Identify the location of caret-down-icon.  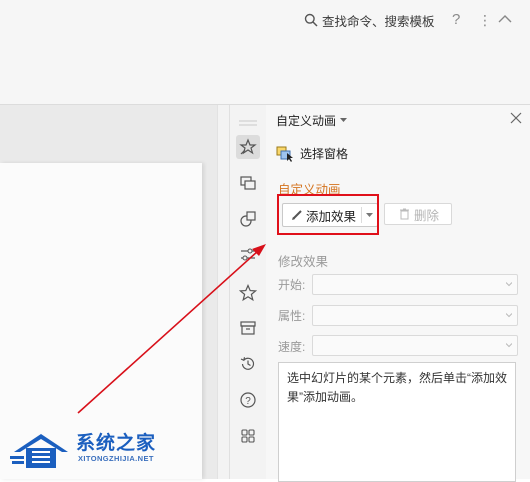
(344, 120).